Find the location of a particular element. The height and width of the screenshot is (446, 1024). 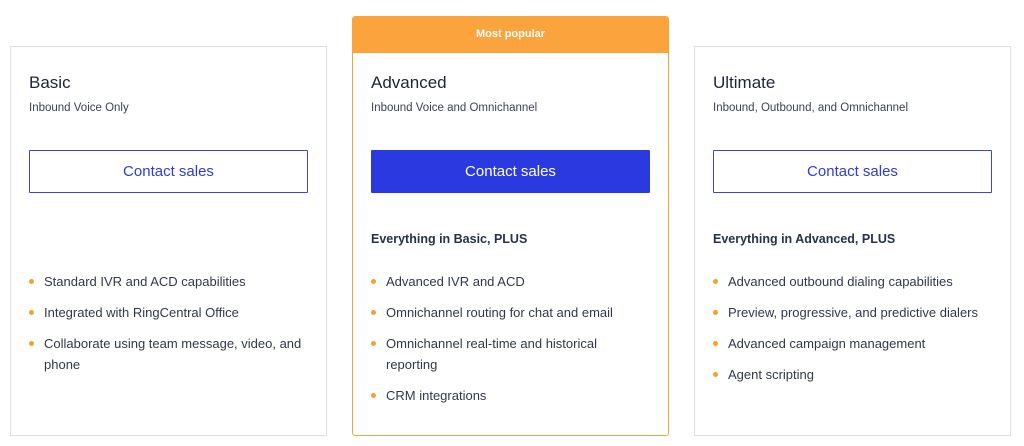

contact-sales-button-ultimate: Contact sales is located at coordinates (852, 171).